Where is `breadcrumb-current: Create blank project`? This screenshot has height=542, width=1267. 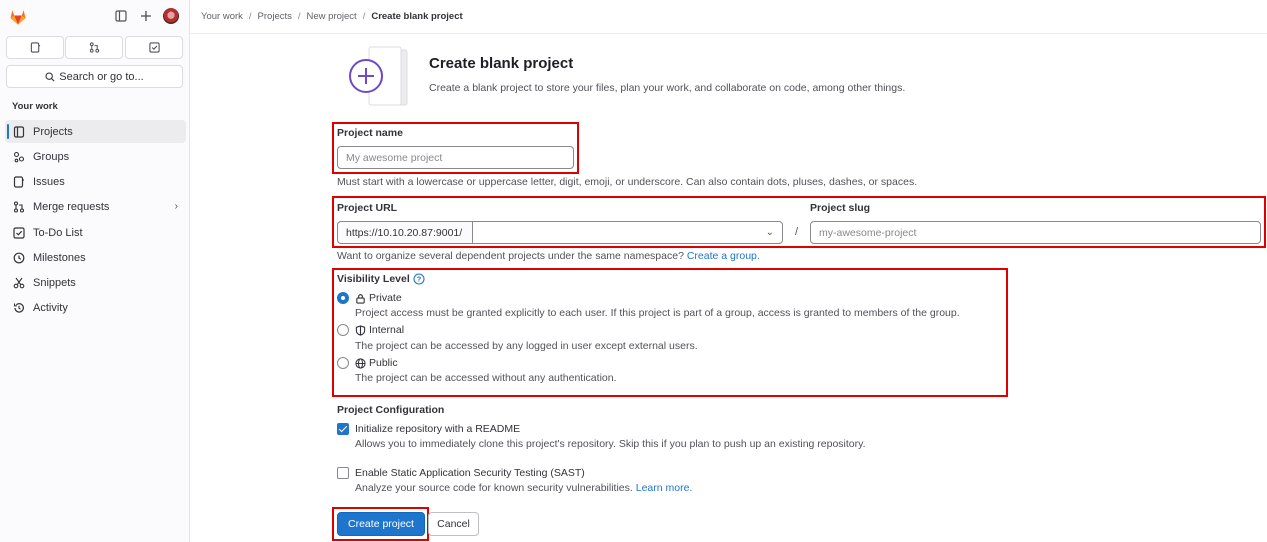 breadcrumb-current: Create blank project is located at coordinates (416, 16).